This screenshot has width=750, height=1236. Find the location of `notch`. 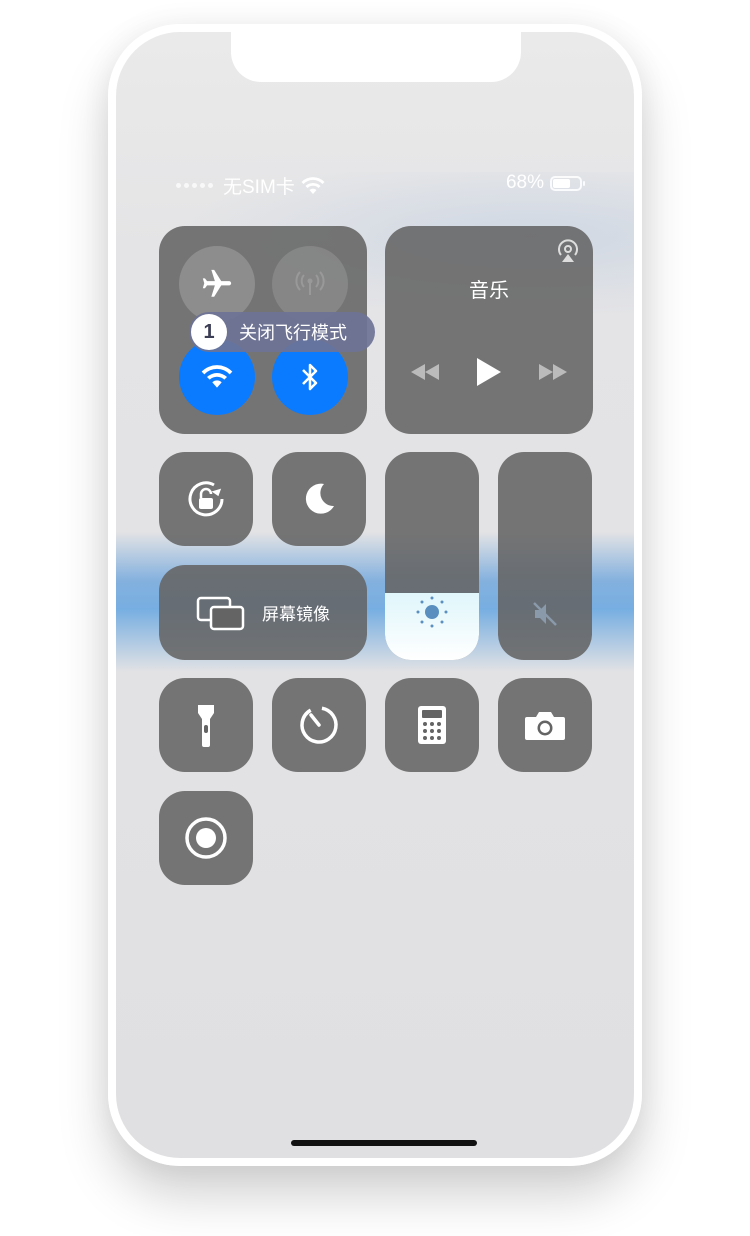

notch is located at coordinates (376, 57).